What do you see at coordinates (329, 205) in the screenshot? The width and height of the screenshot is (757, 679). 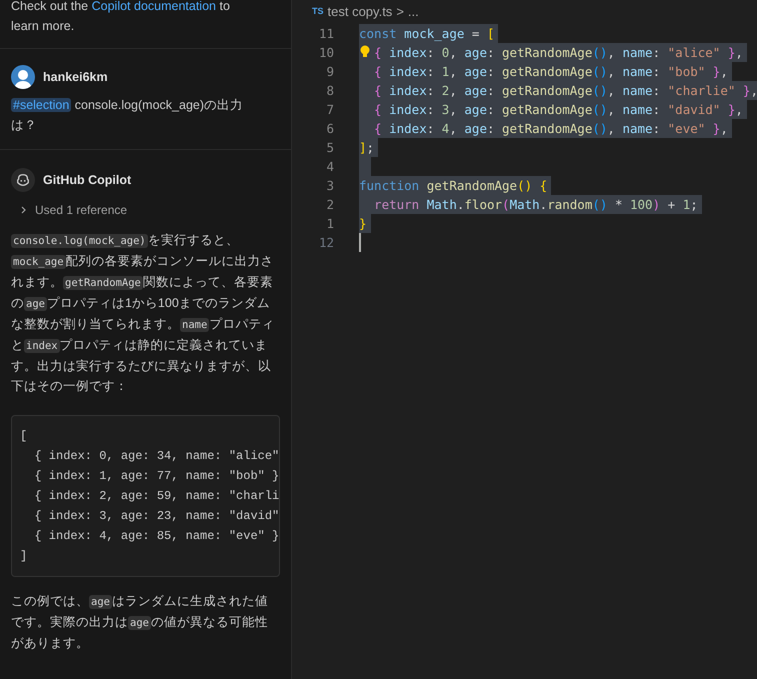 I see `line-number: 2` at bounding box center [329, 205].